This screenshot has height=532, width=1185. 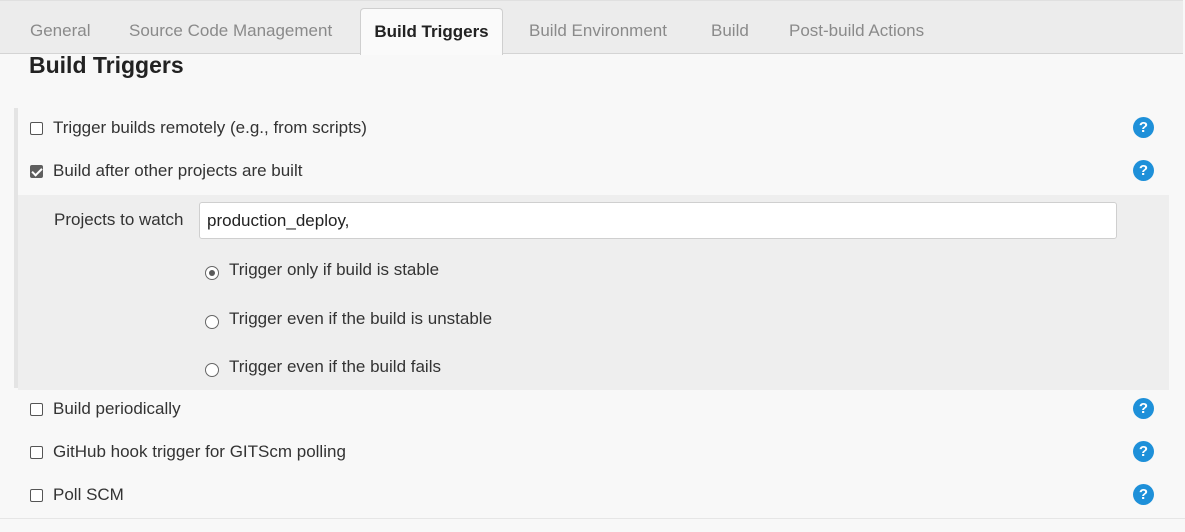 I want to click on radio-stable-label: Trigger only if build is stable, so click(x=334, y=269).